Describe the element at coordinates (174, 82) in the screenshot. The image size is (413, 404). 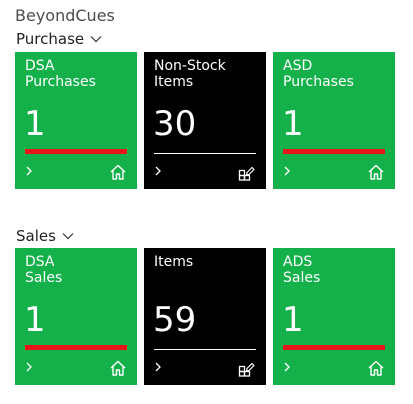
I see `tile-label-line2: Items` at that location.